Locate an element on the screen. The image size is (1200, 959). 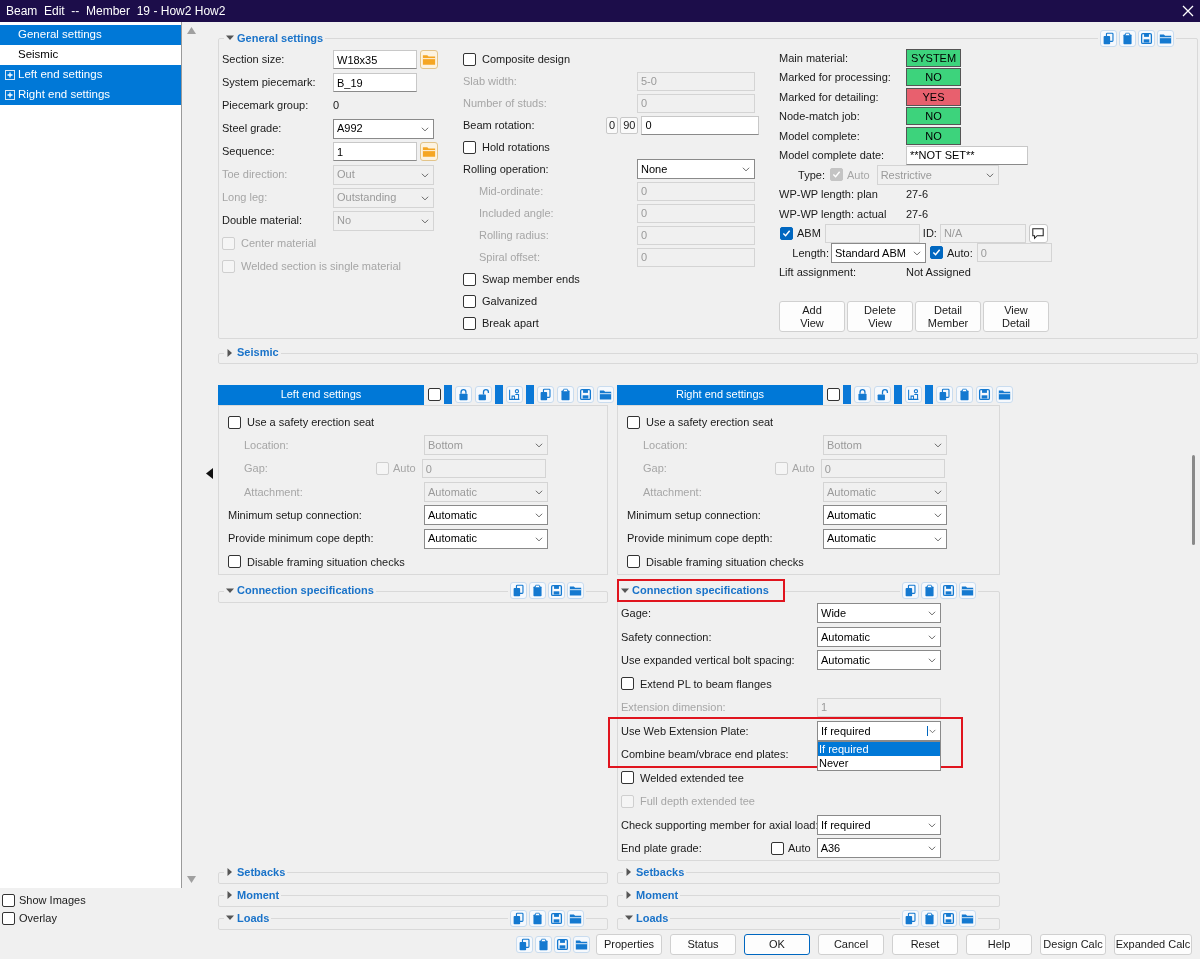
close-icon is located at coordinates (1188, 11).